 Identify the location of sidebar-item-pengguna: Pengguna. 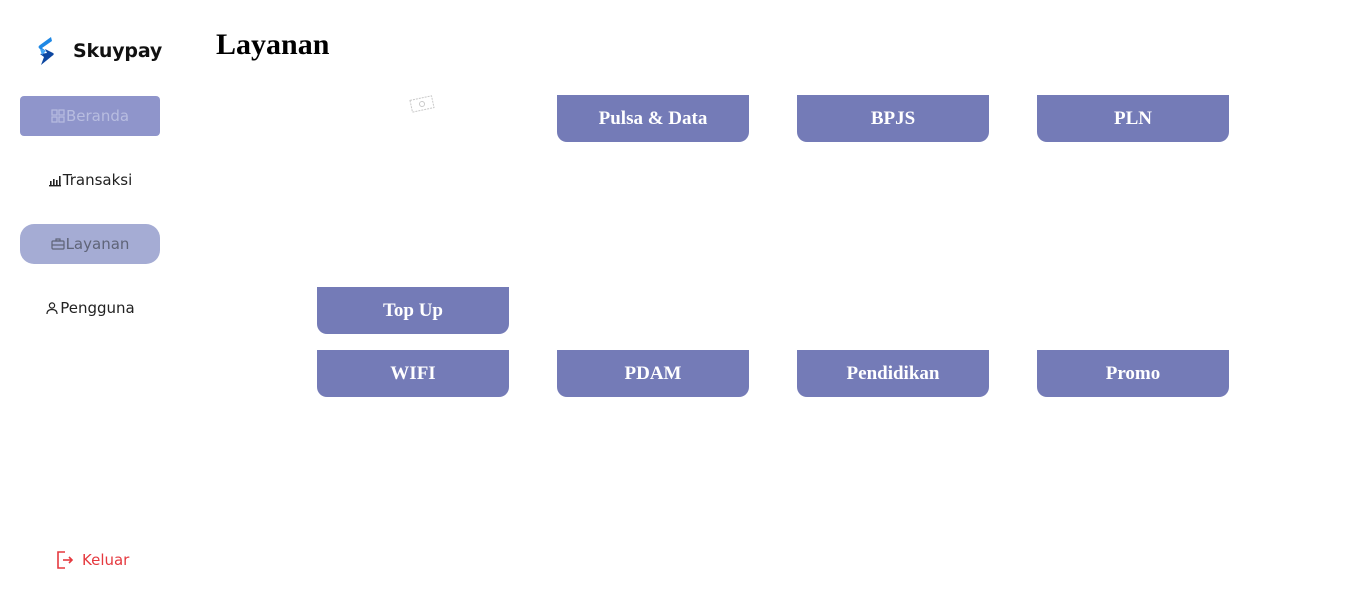
(90, 308).